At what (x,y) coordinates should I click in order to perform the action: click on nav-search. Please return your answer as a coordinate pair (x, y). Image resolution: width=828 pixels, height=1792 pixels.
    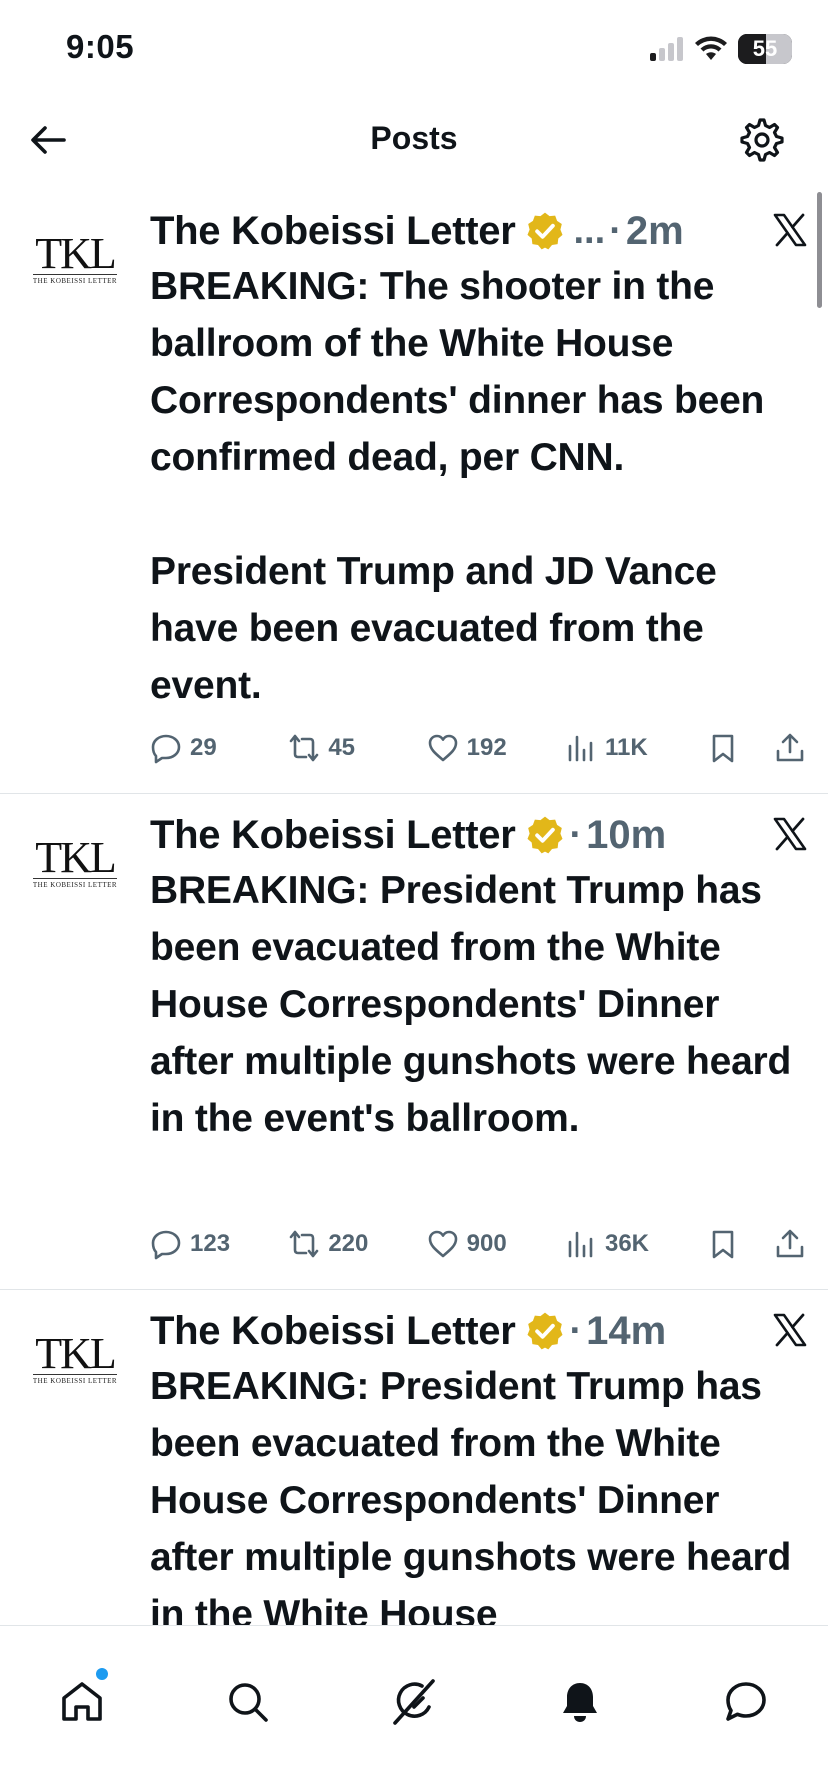
    Looking at the image, I should click on (248, 1702).